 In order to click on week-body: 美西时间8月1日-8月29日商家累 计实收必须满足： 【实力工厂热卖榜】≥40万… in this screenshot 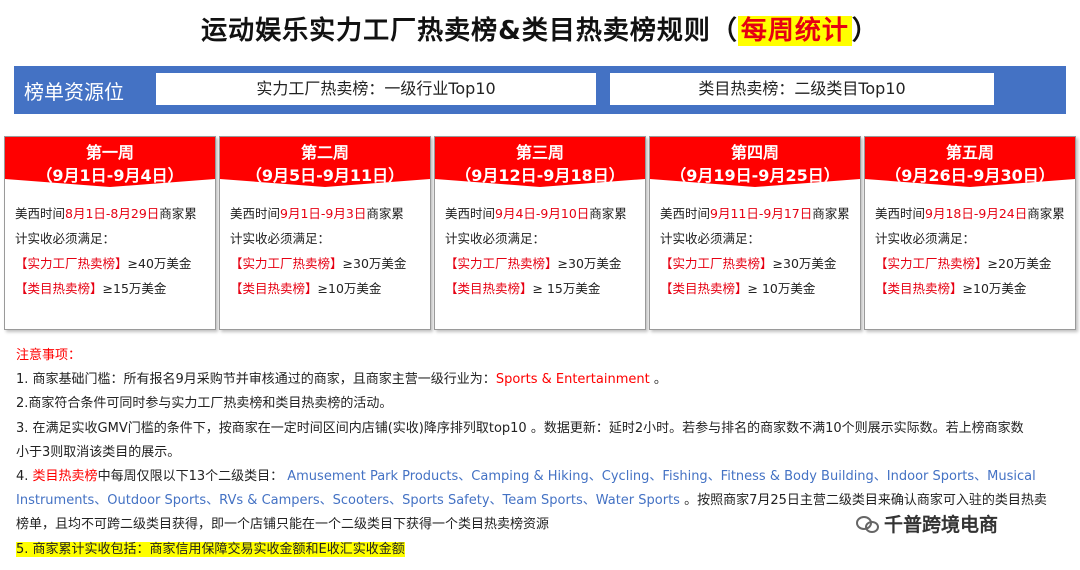, I will do `click(110, 244)`.